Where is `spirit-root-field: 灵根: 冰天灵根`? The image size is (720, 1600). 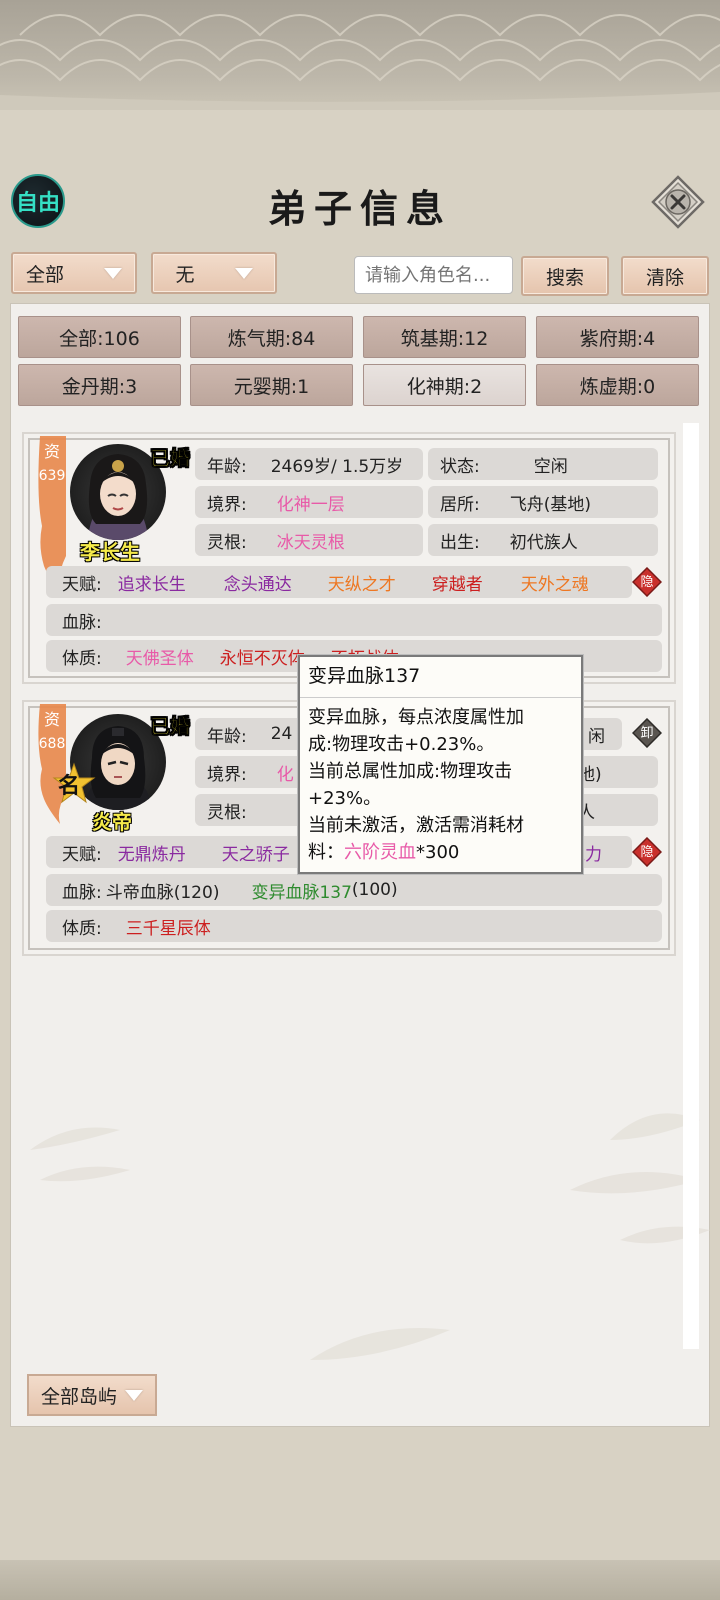
spirit-root-field: 灵根: 冰天灵根 is located at coordinates (309, 540).